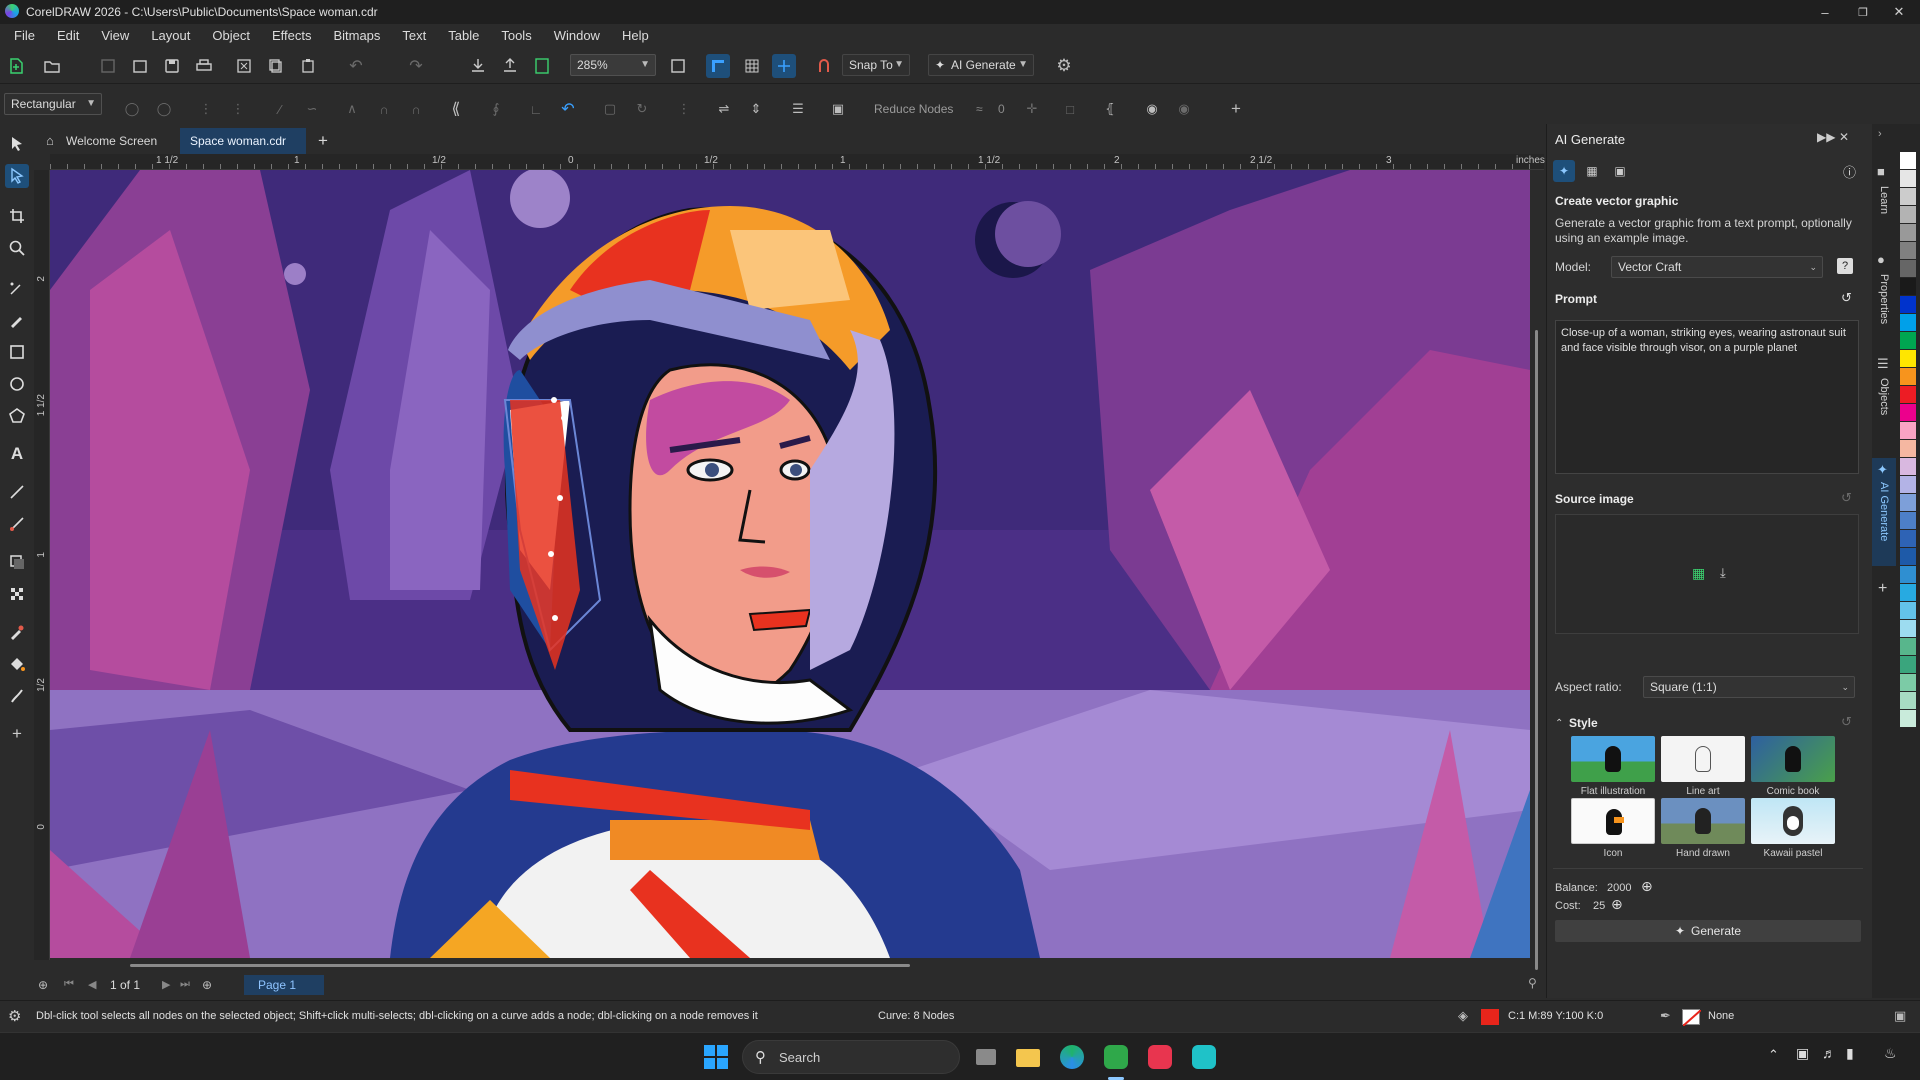  Describe the element at coordinates (206, 109) in the screenshot. I see `join-nodes-button: ⋮` at that location.